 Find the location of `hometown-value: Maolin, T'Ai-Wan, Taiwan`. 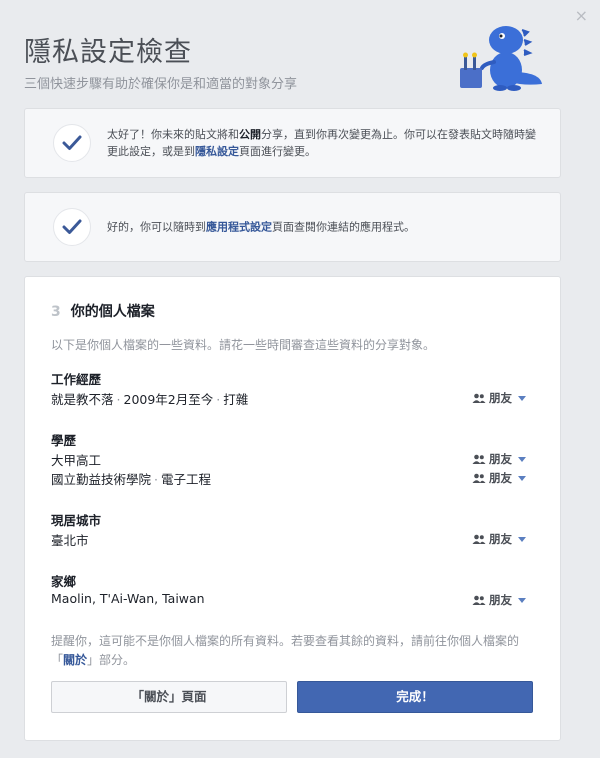

hometown-value: Maolin, T'Ai-Wan, Taiwan is located at coordinates (128, 598).